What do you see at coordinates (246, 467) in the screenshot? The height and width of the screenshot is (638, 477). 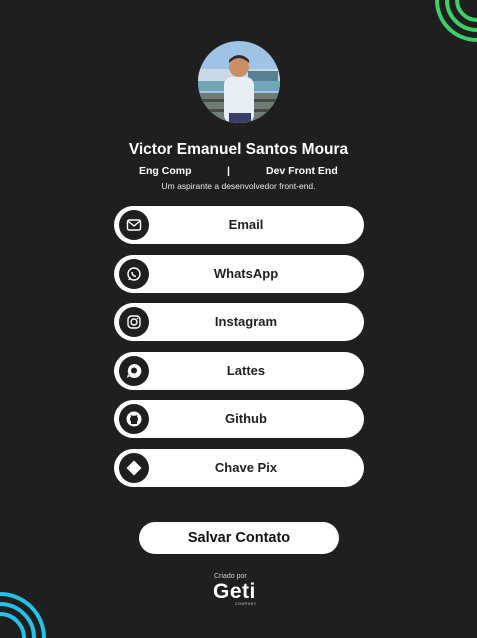 I see `pix-label: Chave Pix` at bounding box center [246, 467].